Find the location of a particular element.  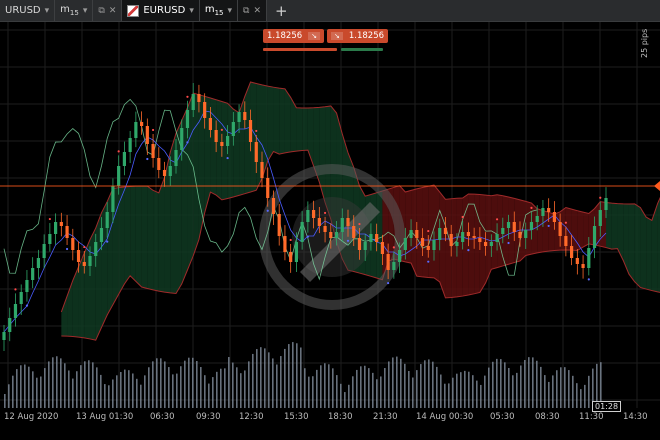

buy-button: ↘ 1.18256 is located at coordinates (358, 36).